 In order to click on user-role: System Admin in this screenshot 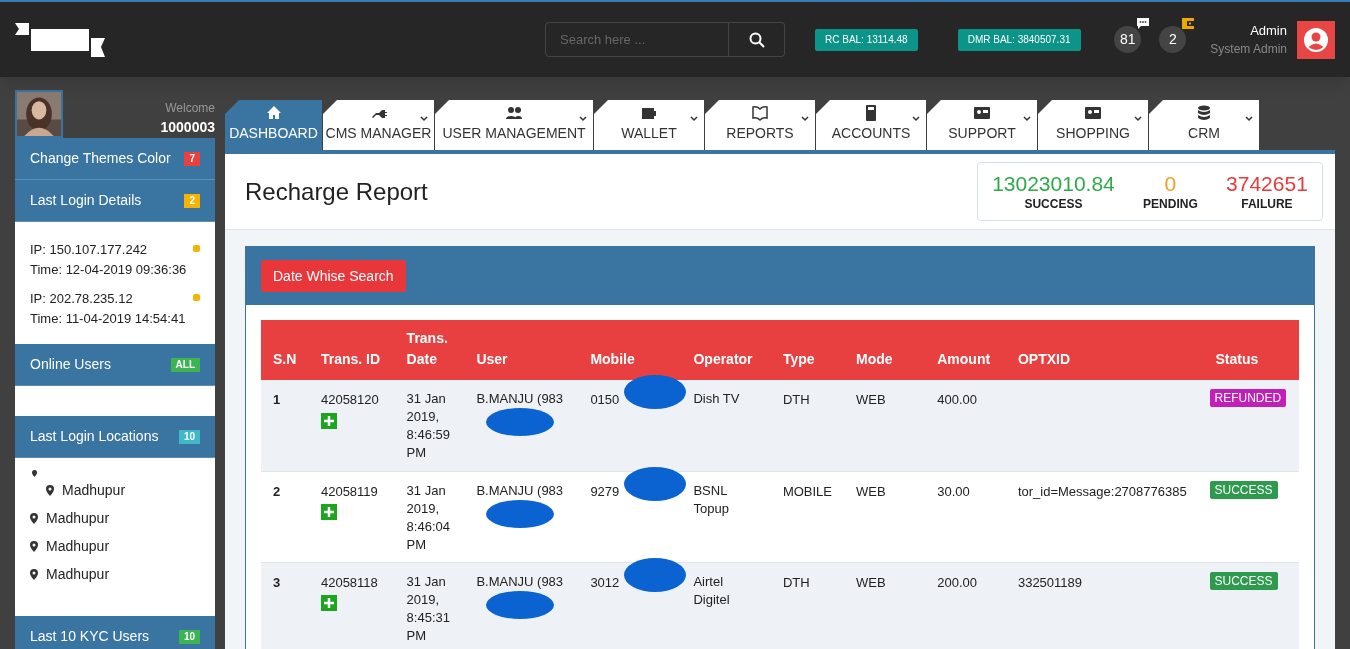, I will do `click(1248, 50)`.